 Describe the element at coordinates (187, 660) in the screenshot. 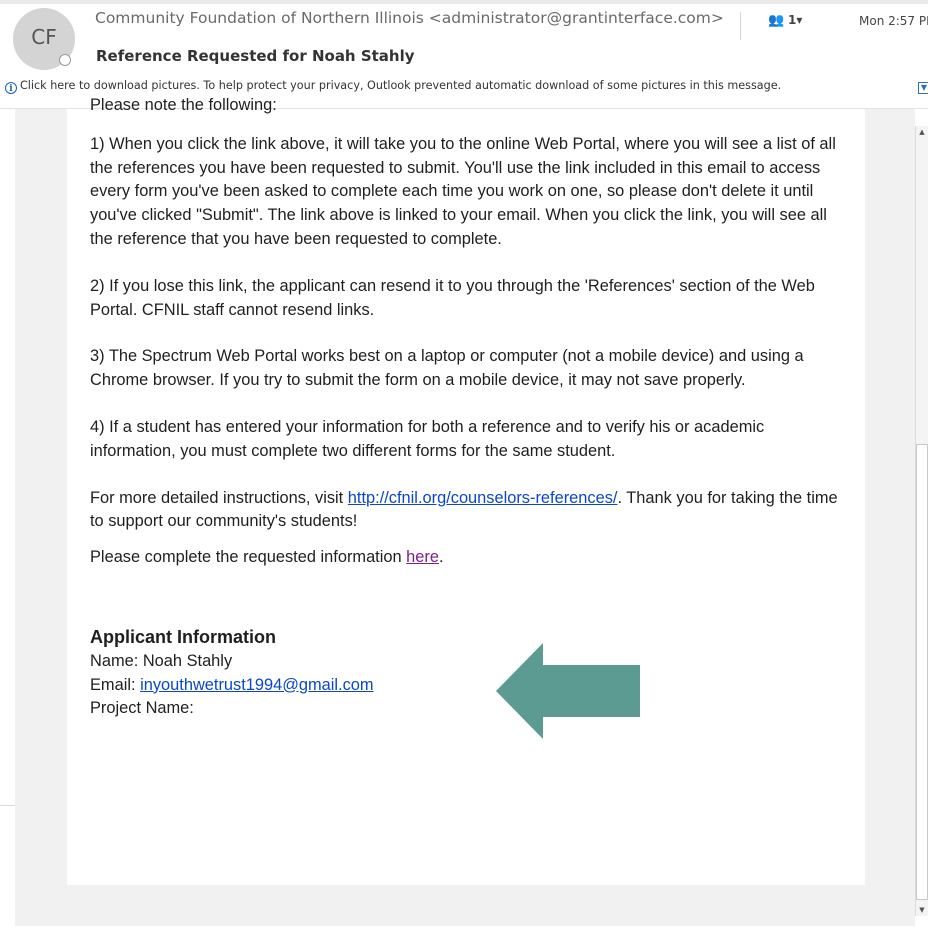

I see `applicant-name: Noah Stahly` at that location.